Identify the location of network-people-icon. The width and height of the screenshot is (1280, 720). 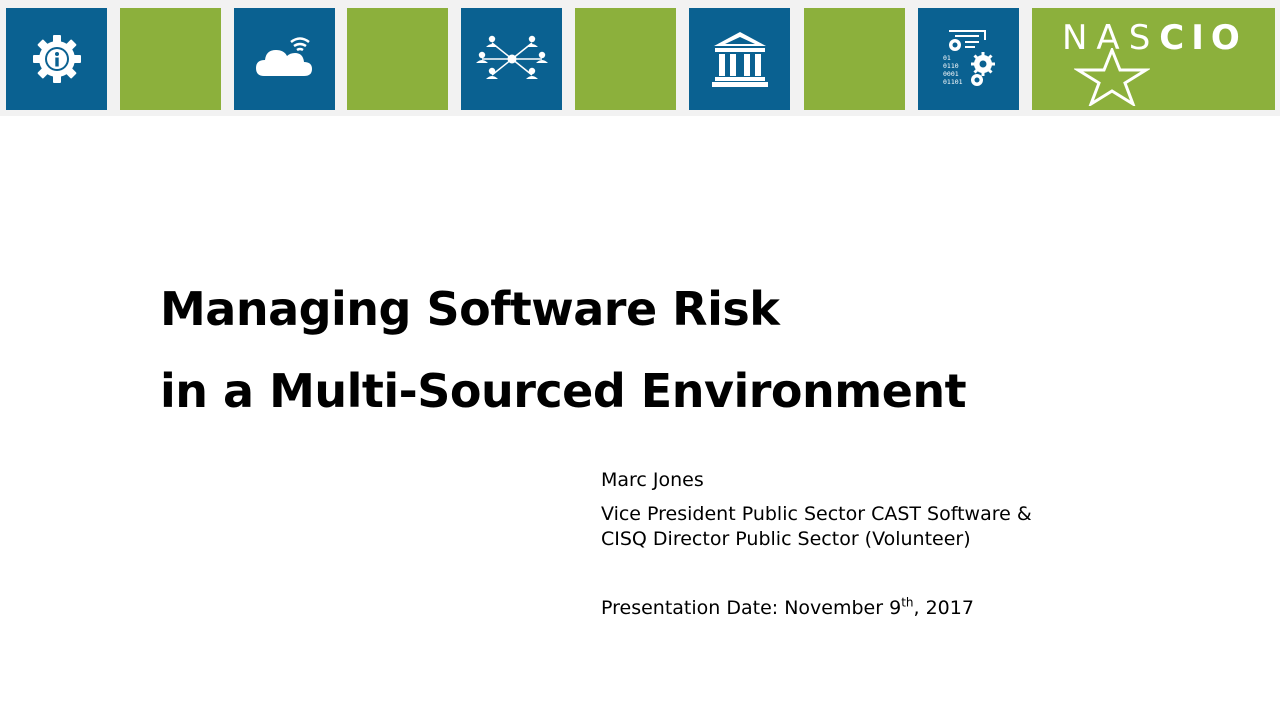
(511, 57).